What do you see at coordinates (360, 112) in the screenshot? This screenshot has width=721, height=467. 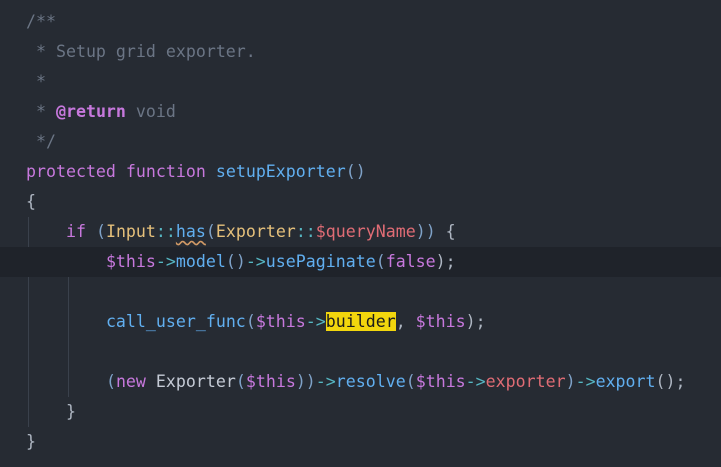 I see `code-line: * @return void` at bounding box center [360, 112].